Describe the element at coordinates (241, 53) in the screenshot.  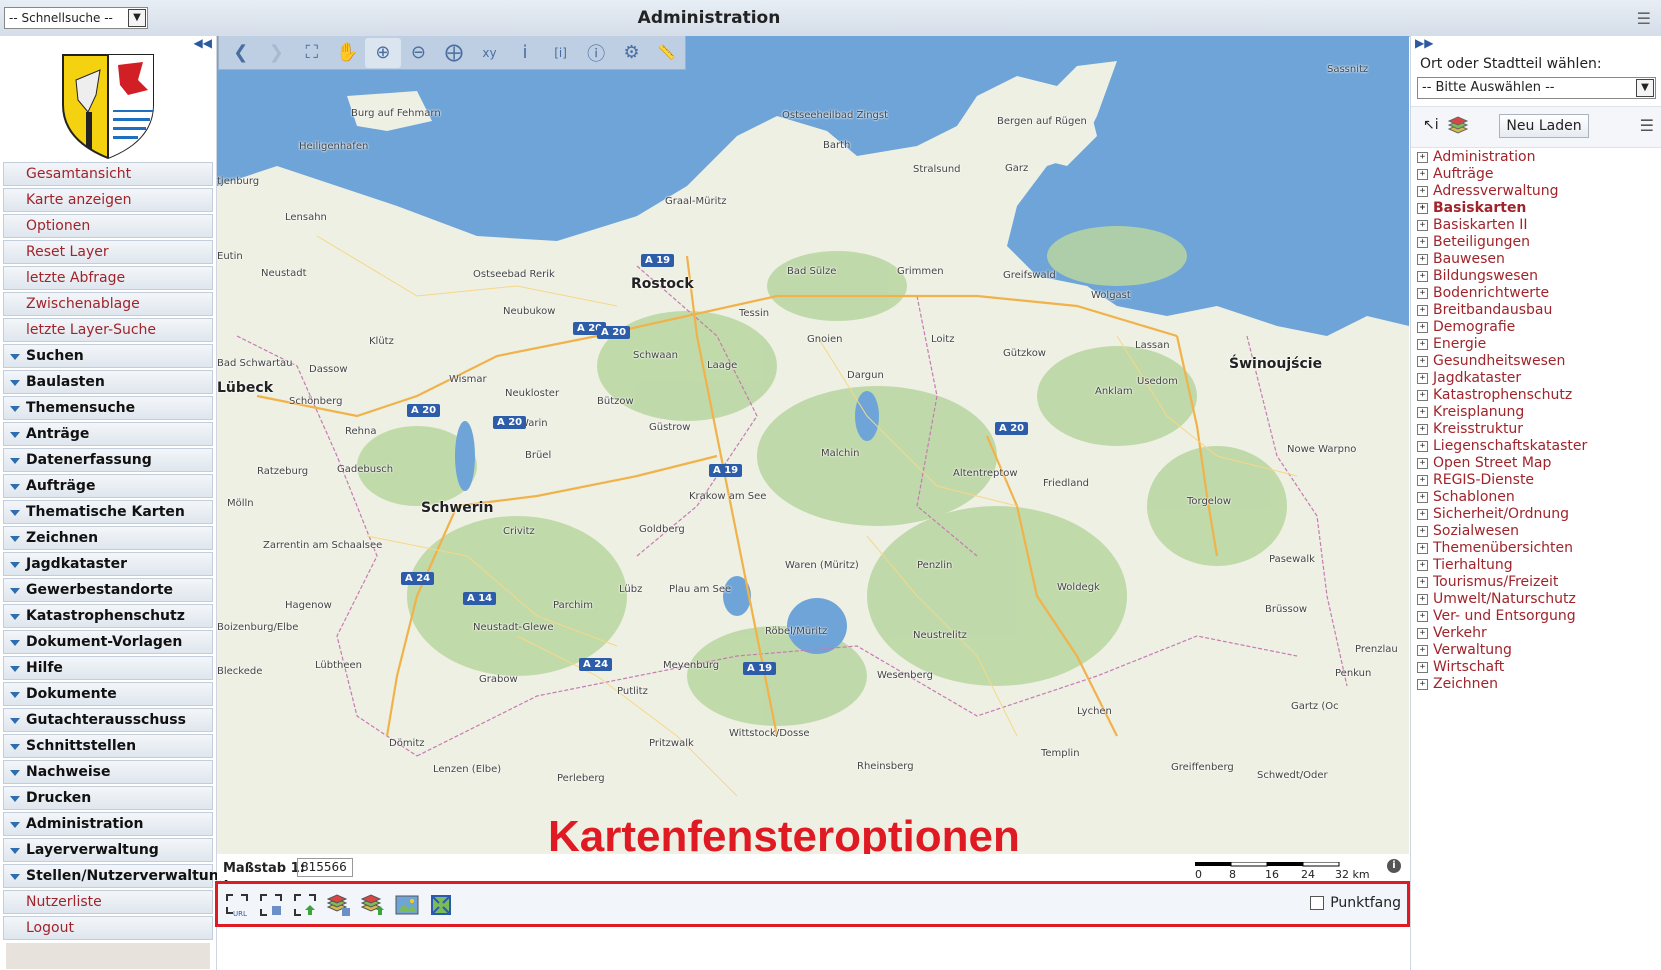
I see `back-arrow-icon: ❮` at that location.